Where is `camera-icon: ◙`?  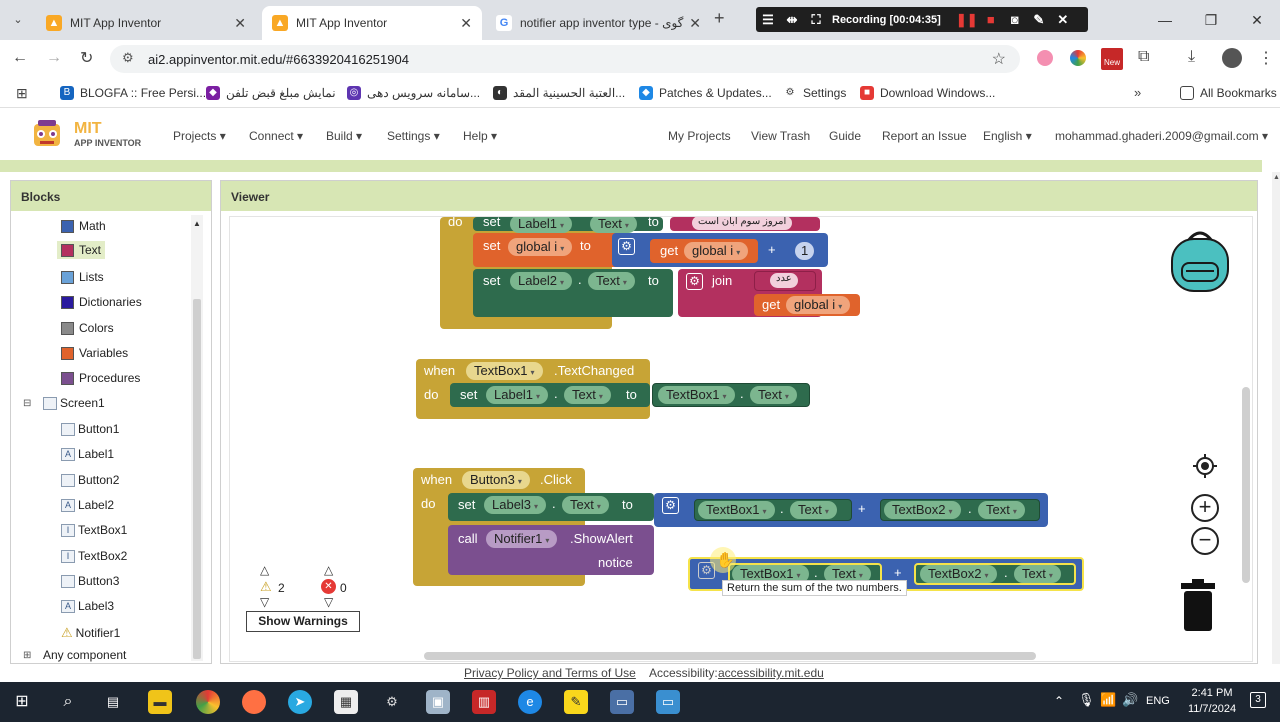 camera-icon: ◙ is located at coordinates (1015, 19).